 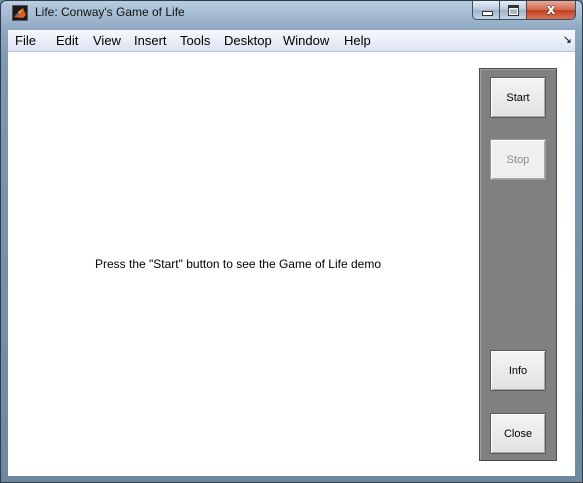 I want to click on menu-insert: Insert, so click(x=150, y=40).